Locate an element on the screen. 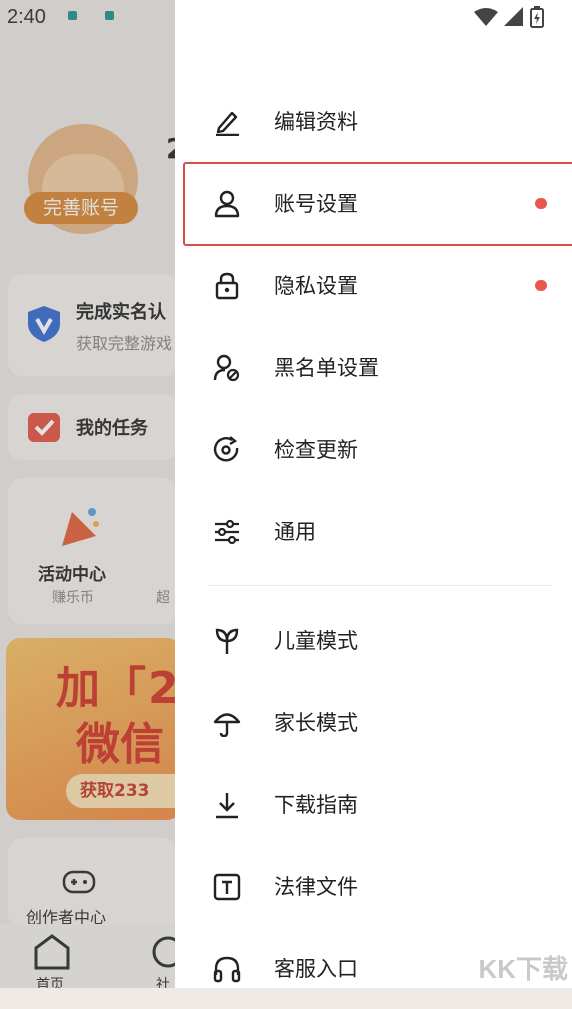  wifi-icon is located at coordinates (486, 17).